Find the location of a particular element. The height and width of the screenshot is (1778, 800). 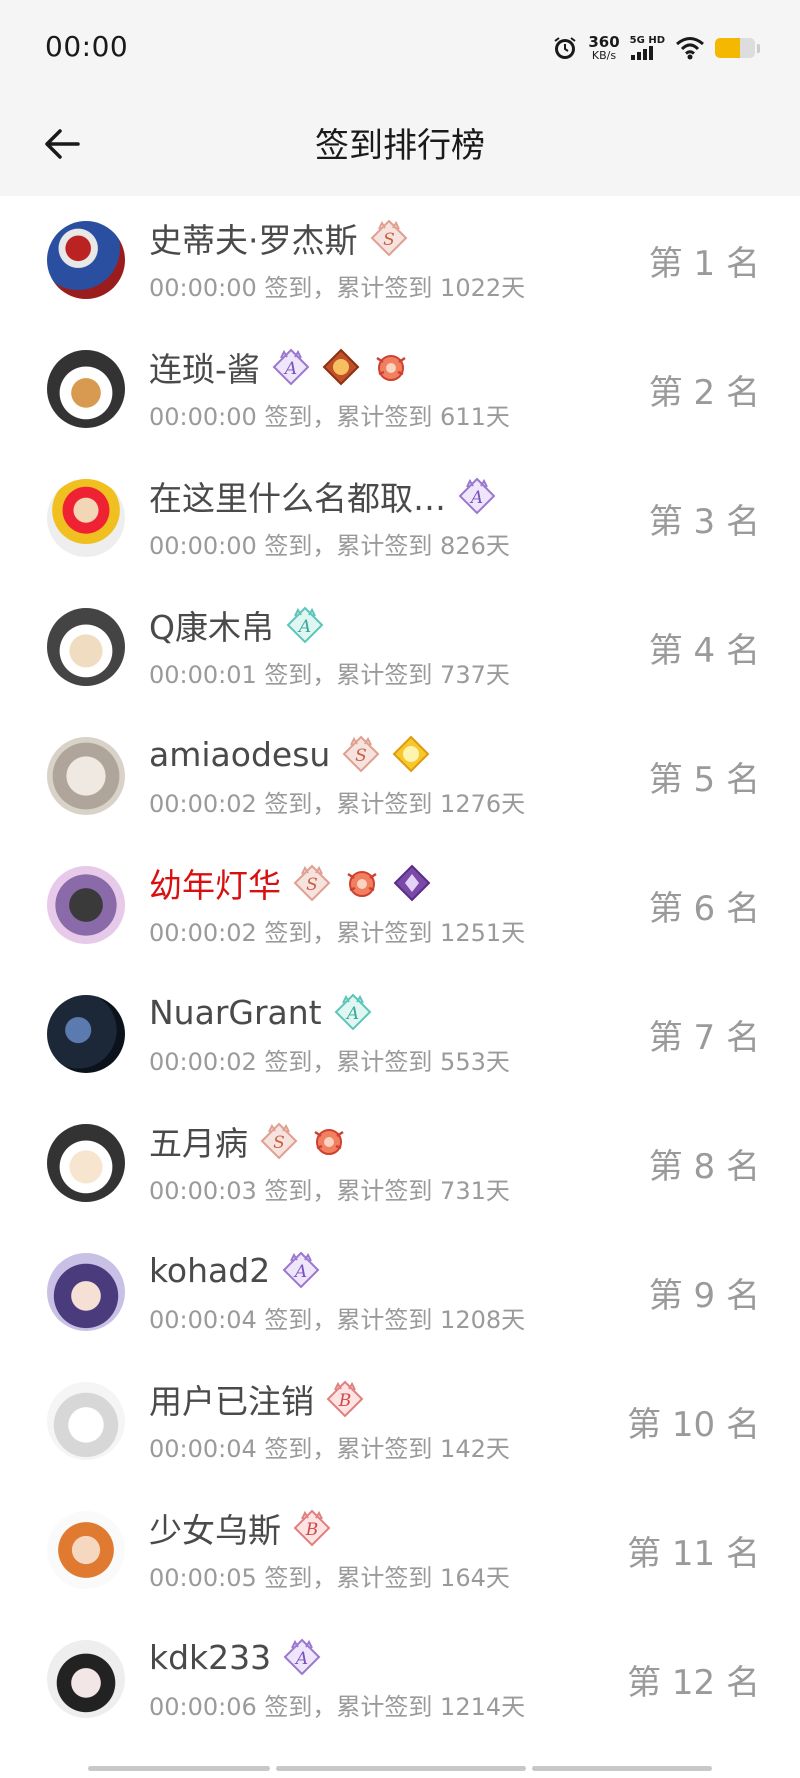

rank-label: 第 1 名 is located at coordinates (704, 264).